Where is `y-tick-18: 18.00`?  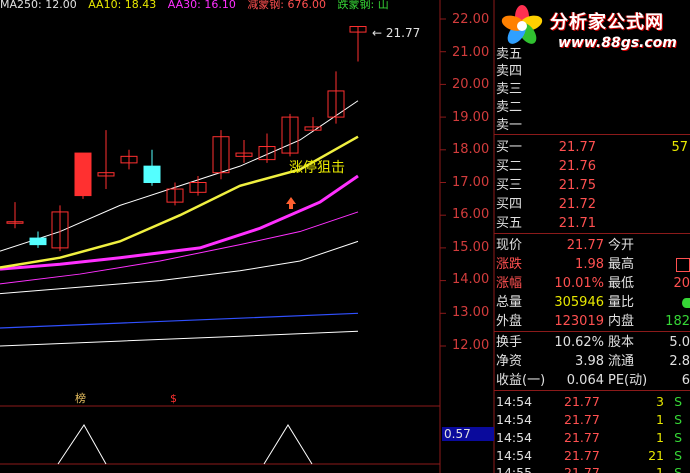 y-tick-18: 18.00 is located at coordinates (471, 149).